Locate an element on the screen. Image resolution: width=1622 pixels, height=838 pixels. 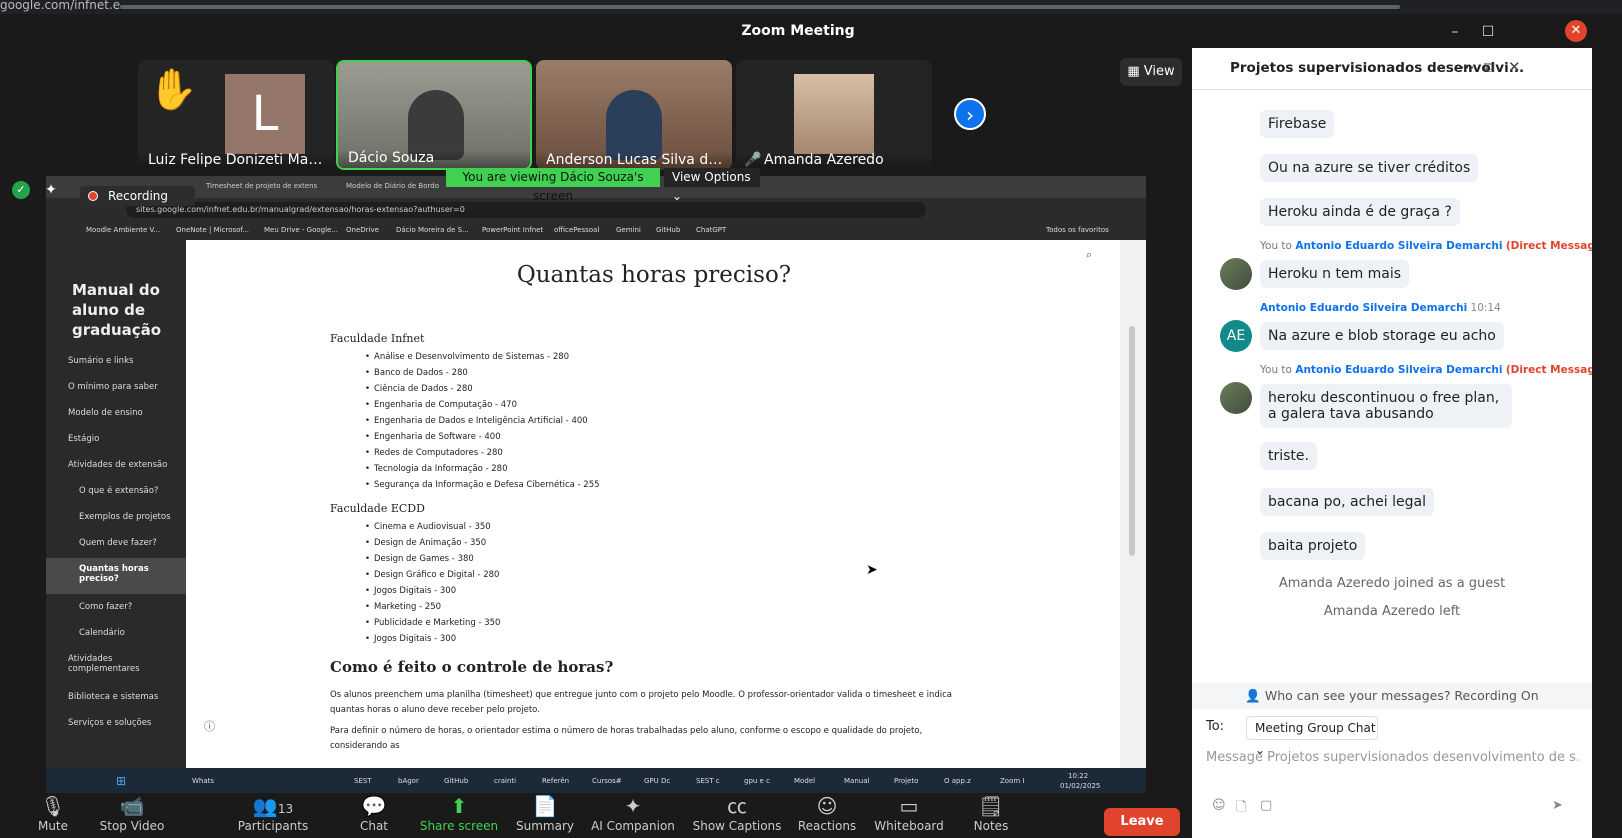
whiteboard-label: Whiteboard is located at coordinates (909, 826).